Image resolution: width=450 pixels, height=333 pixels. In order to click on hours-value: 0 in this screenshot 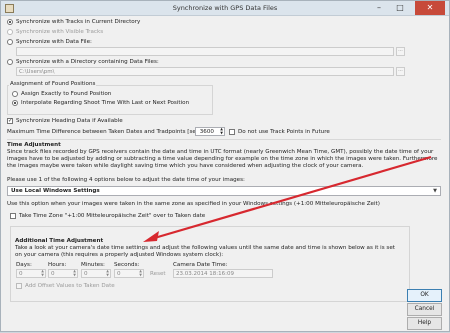, I will do `click(53, 274)`.